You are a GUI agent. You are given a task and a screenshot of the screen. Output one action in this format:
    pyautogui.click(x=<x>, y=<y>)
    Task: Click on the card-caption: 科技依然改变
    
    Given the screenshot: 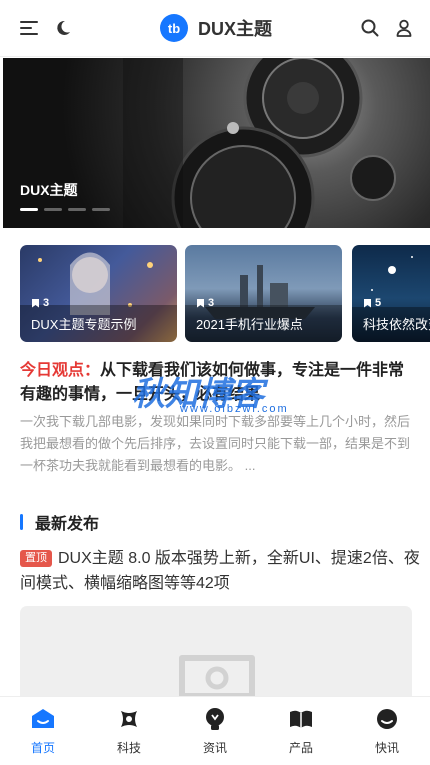 What is the action you would take?
    pyautogui.click(x=396, y=324)
    